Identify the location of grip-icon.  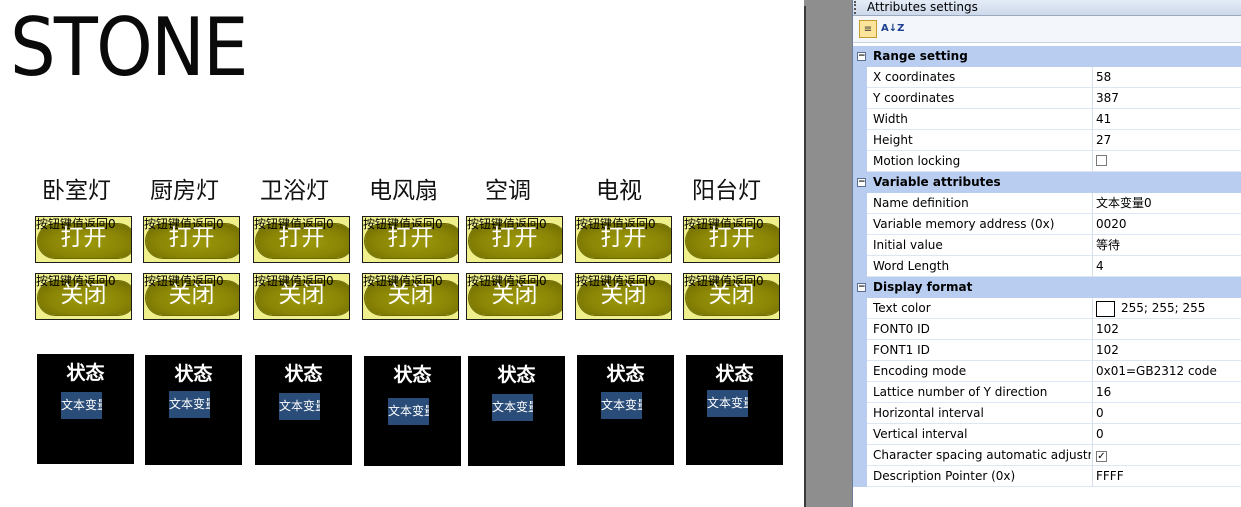
(856, 7).